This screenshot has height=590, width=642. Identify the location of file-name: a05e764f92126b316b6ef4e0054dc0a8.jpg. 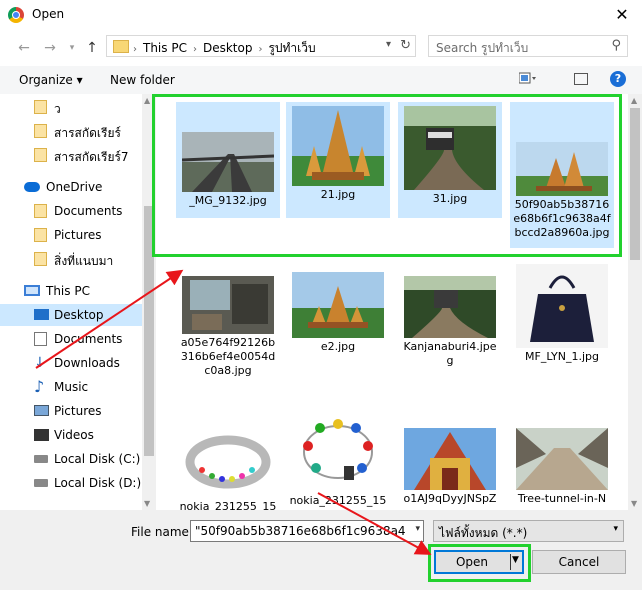
(228, 356).